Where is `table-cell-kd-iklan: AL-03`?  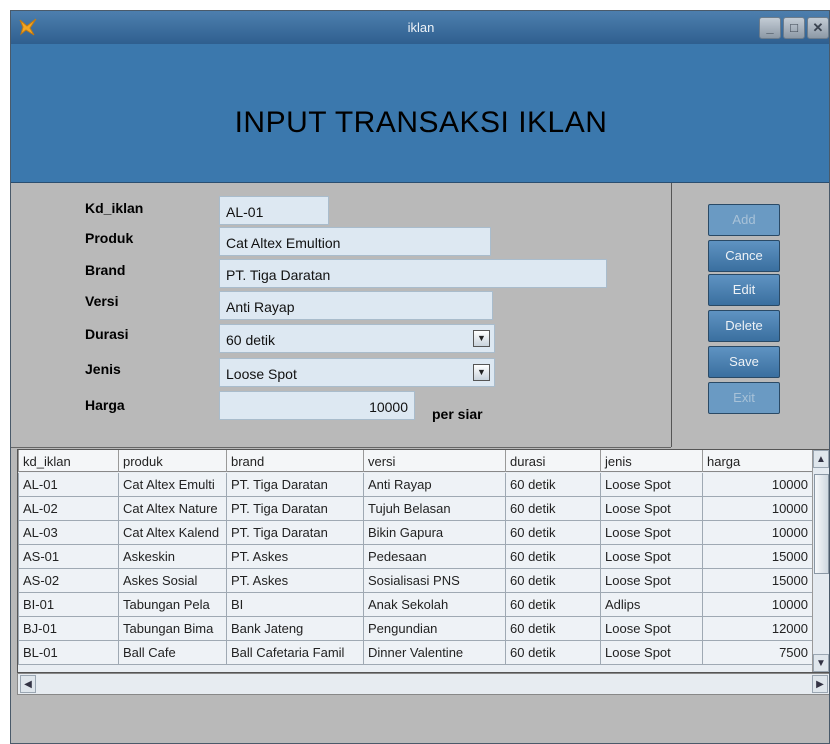 table-cell-kd-iklan: AL-03 is located at coordinates (68, 533).